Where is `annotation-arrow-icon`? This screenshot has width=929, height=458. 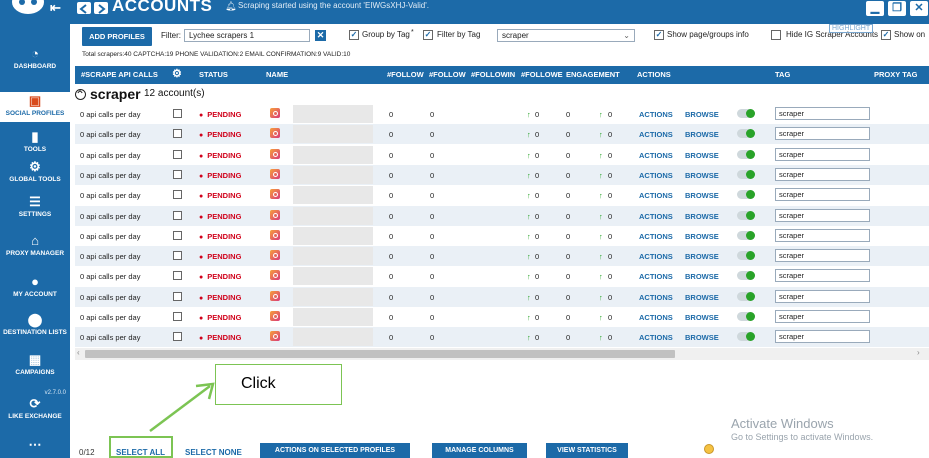
annotation-arrow-icon is located at coordinates (182, 407).